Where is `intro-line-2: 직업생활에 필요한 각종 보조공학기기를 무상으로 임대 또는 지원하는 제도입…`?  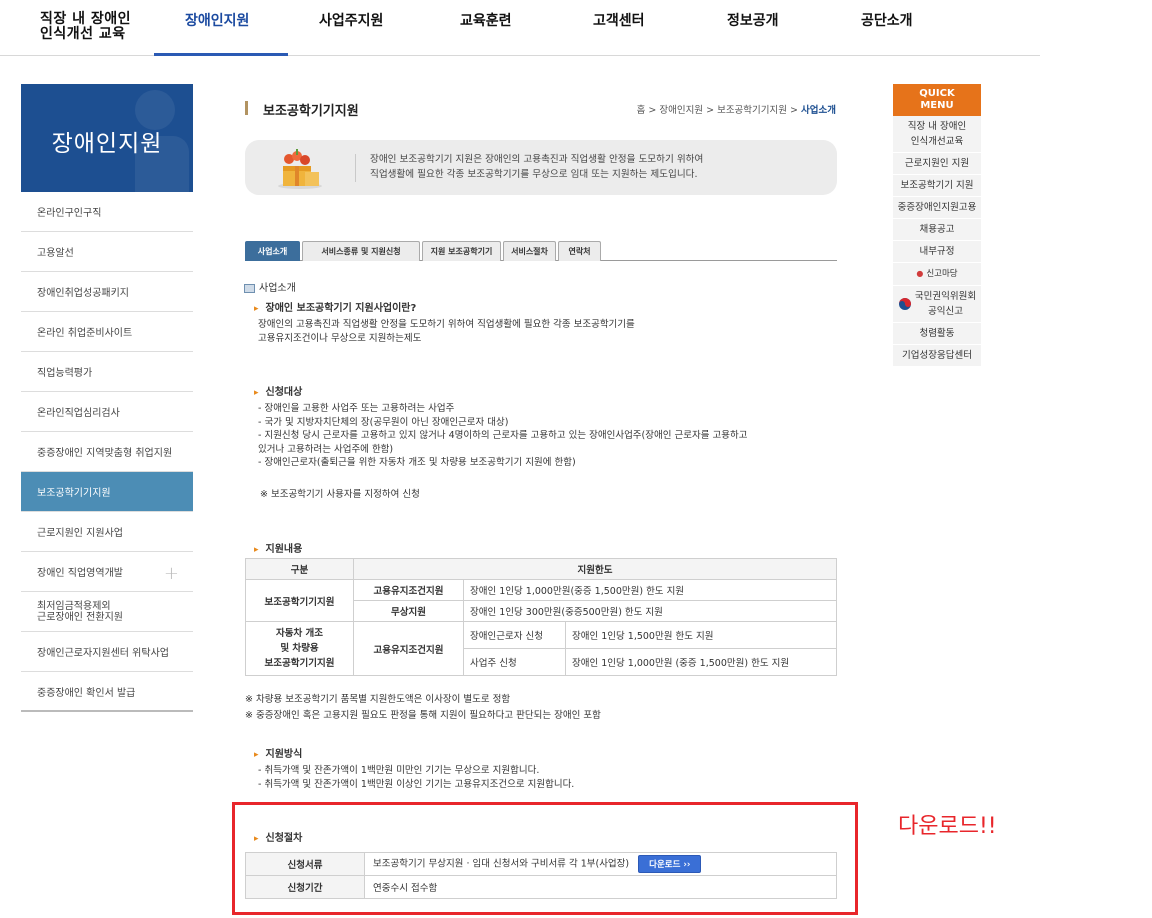 intro-line-2: 직업생활에 필요한 각종 보조공학기기를 무상으로 임대 또는 지원하는 제도입… is located at coordinates (534, 174).